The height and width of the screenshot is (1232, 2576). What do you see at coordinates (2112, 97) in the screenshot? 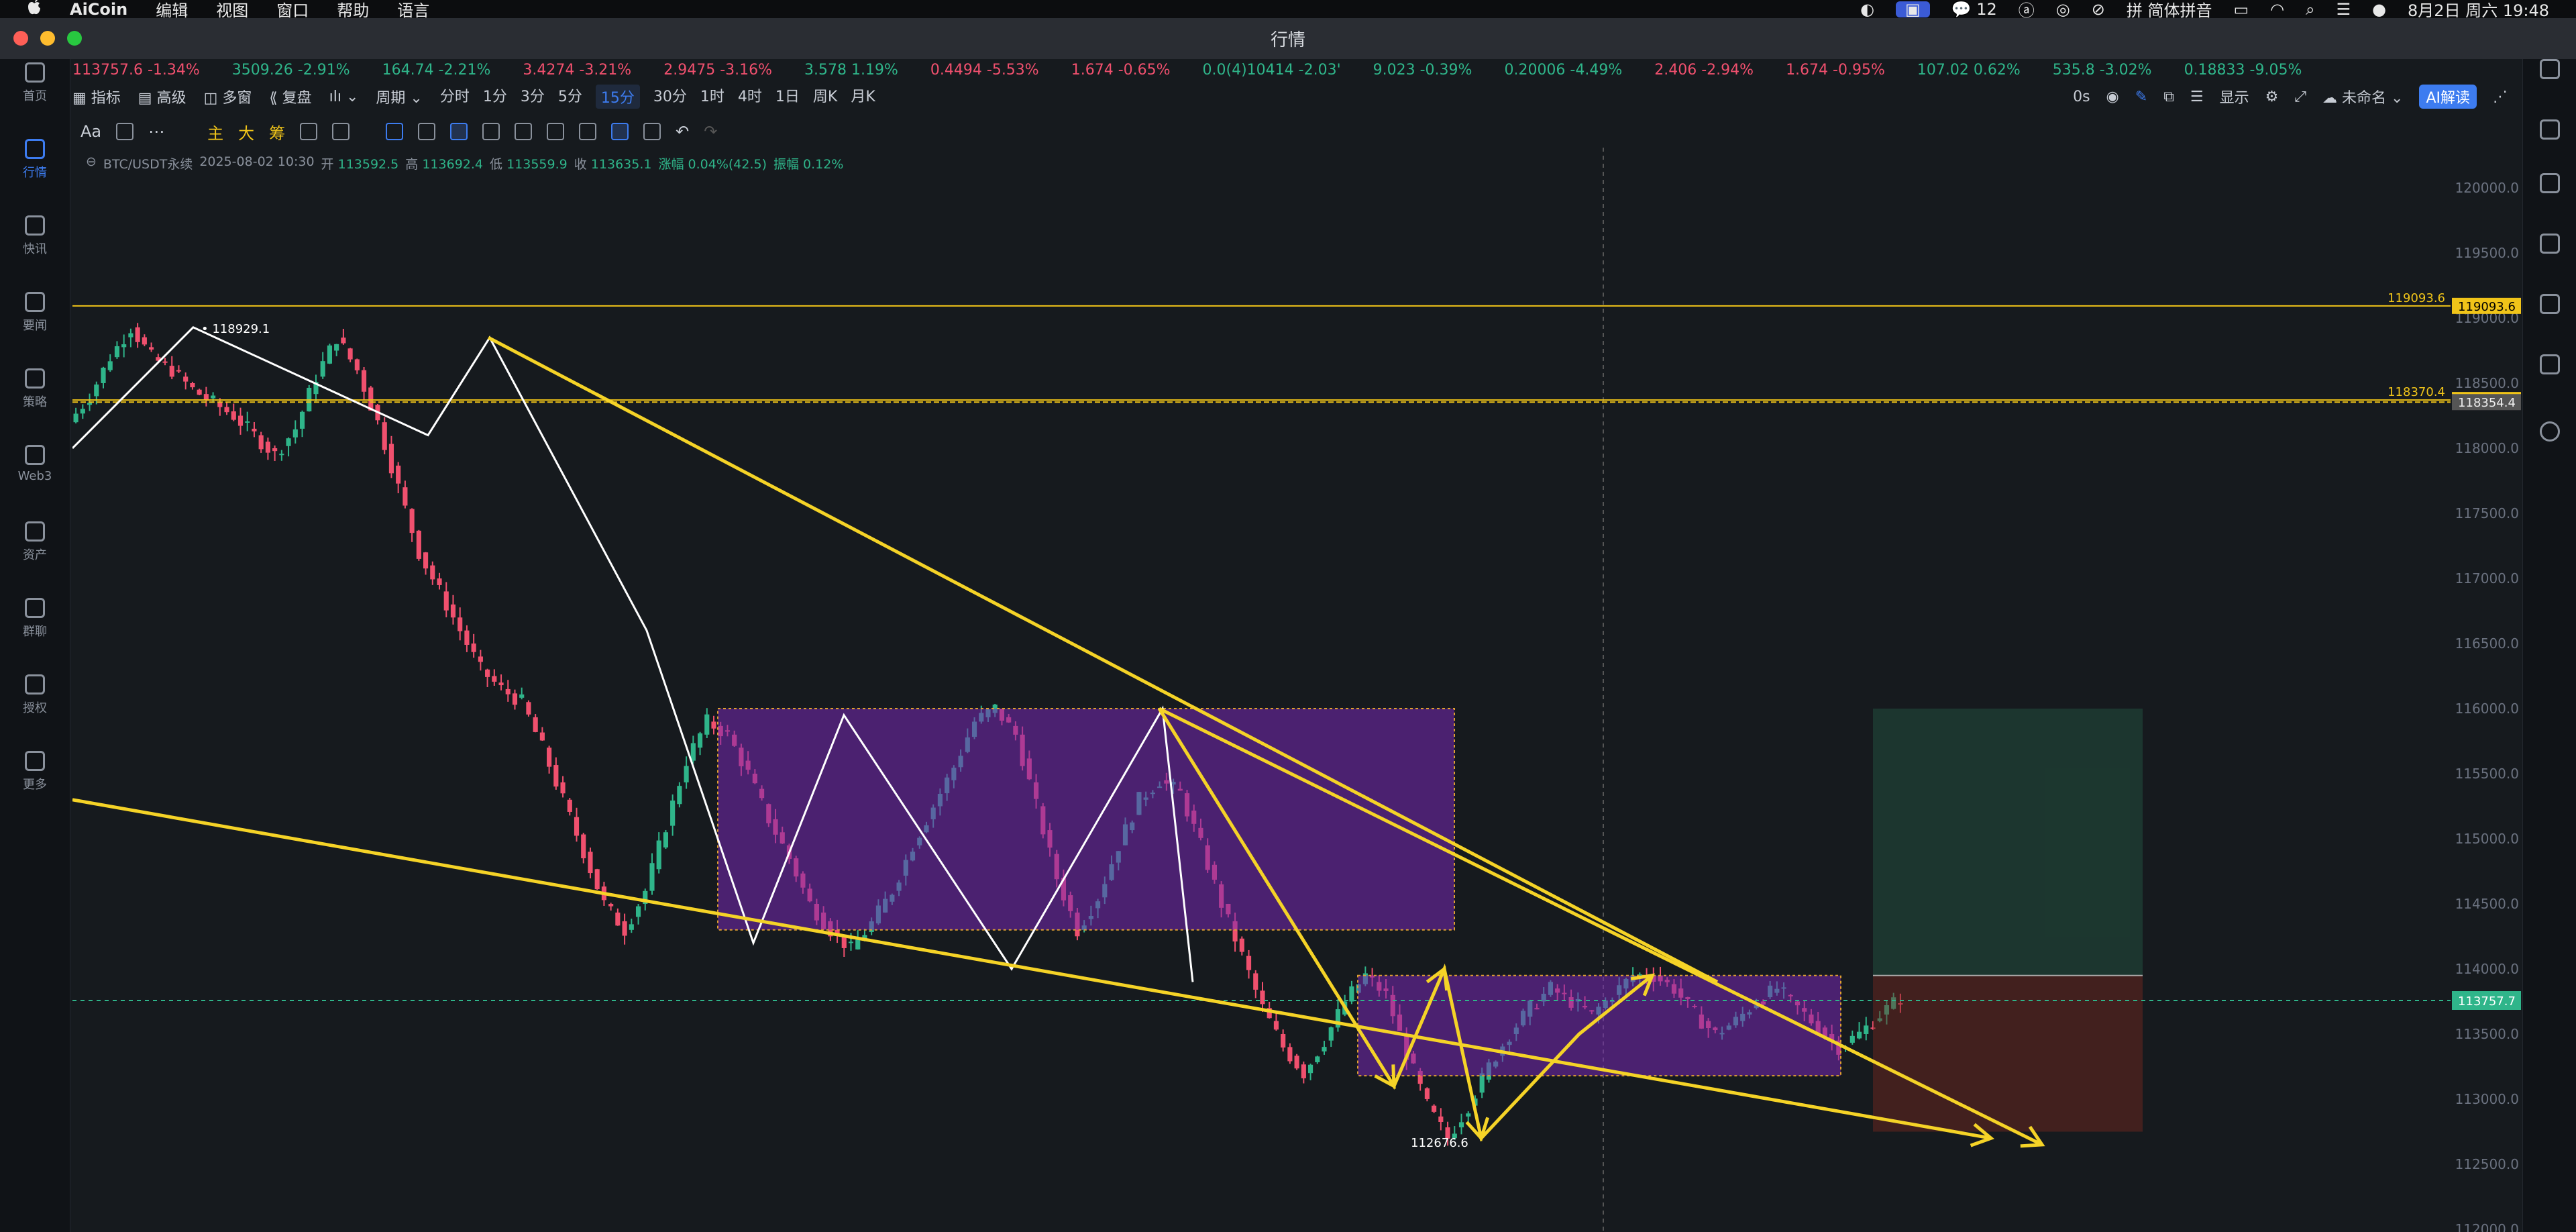
I see `camera-icon: ◉` at bounding box center [2112, 97].